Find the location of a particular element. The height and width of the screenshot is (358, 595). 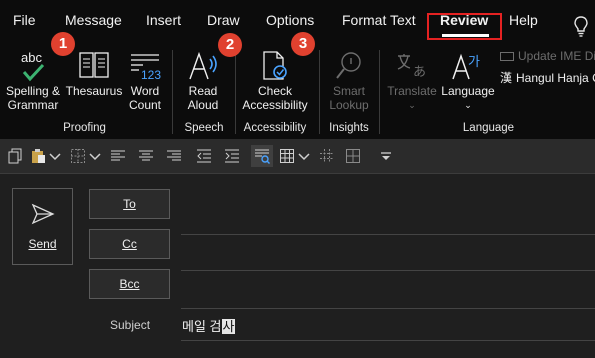

language-label: Language is located at coordinates (468, 91).